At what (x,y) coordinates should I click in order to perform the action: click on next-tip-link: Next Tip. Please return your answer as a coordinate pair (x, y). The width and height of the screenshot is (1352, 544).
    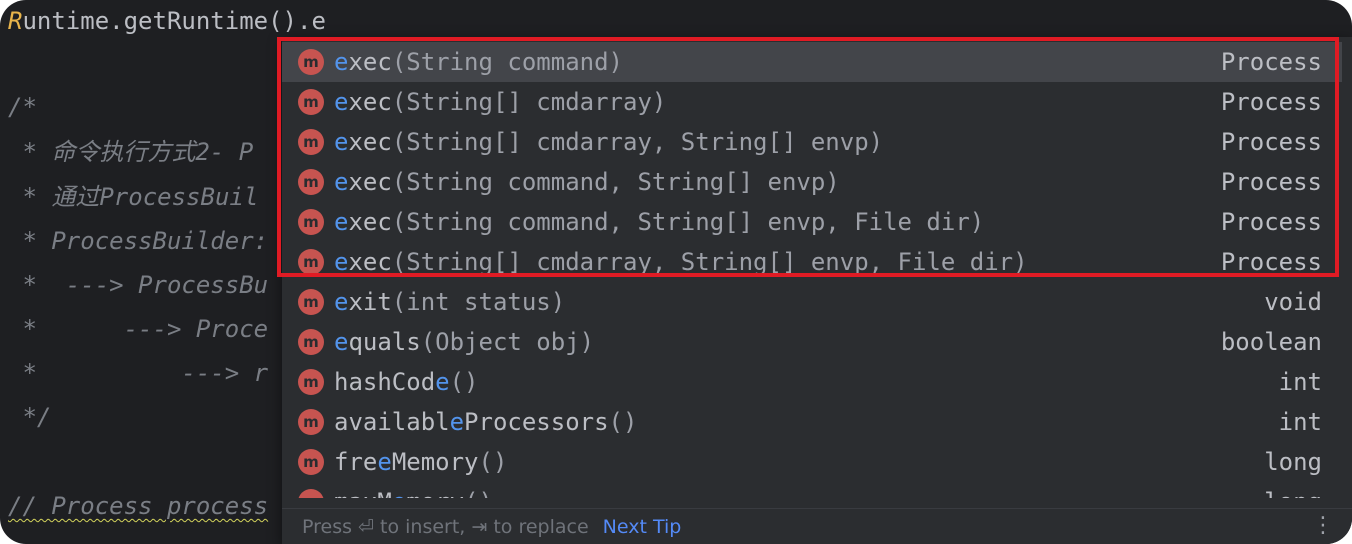
    Looking at the image, I should click on (642, 527).